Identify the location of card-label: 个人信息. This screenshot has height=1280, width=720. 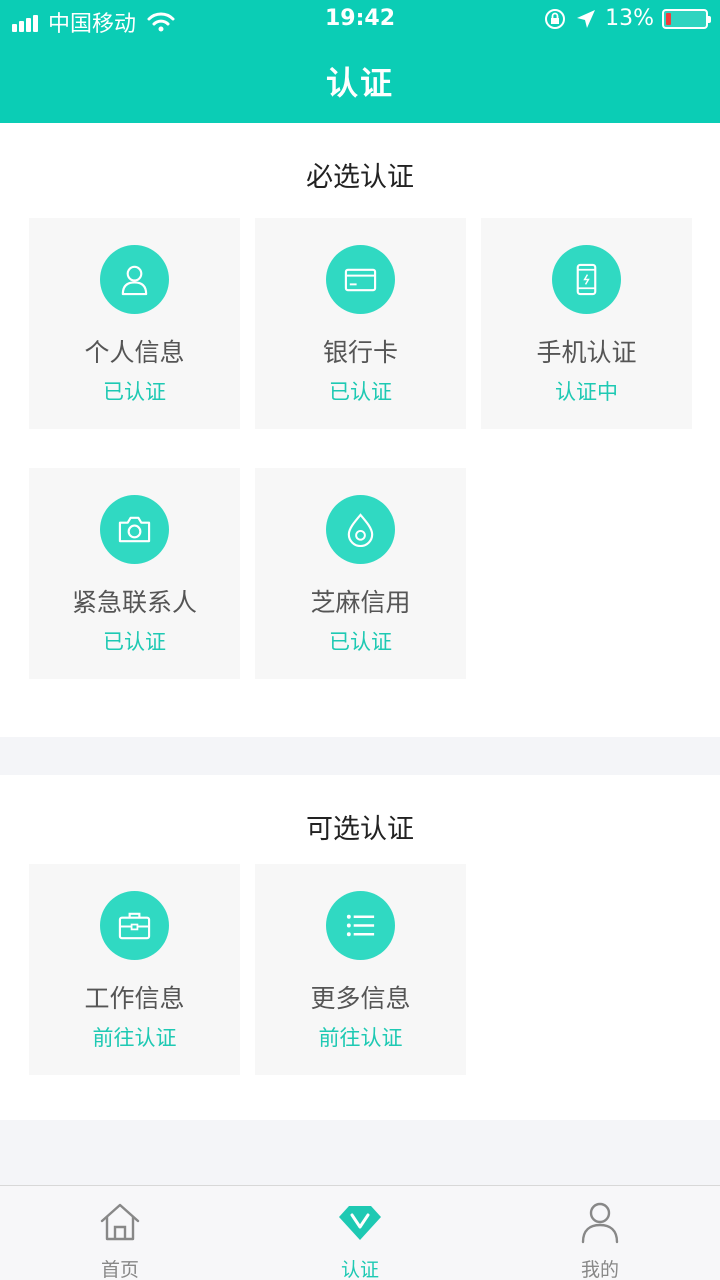
(134, 352).